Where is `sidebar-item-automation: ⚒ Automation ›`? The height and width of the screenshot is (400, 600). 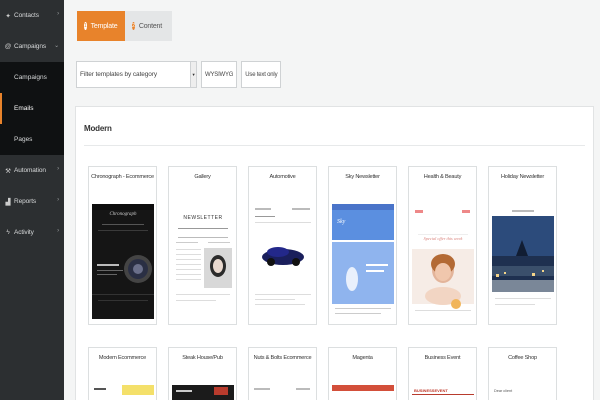 sidebar-item-automation: ⚒ Automation › is located at coordinates (32, 170).